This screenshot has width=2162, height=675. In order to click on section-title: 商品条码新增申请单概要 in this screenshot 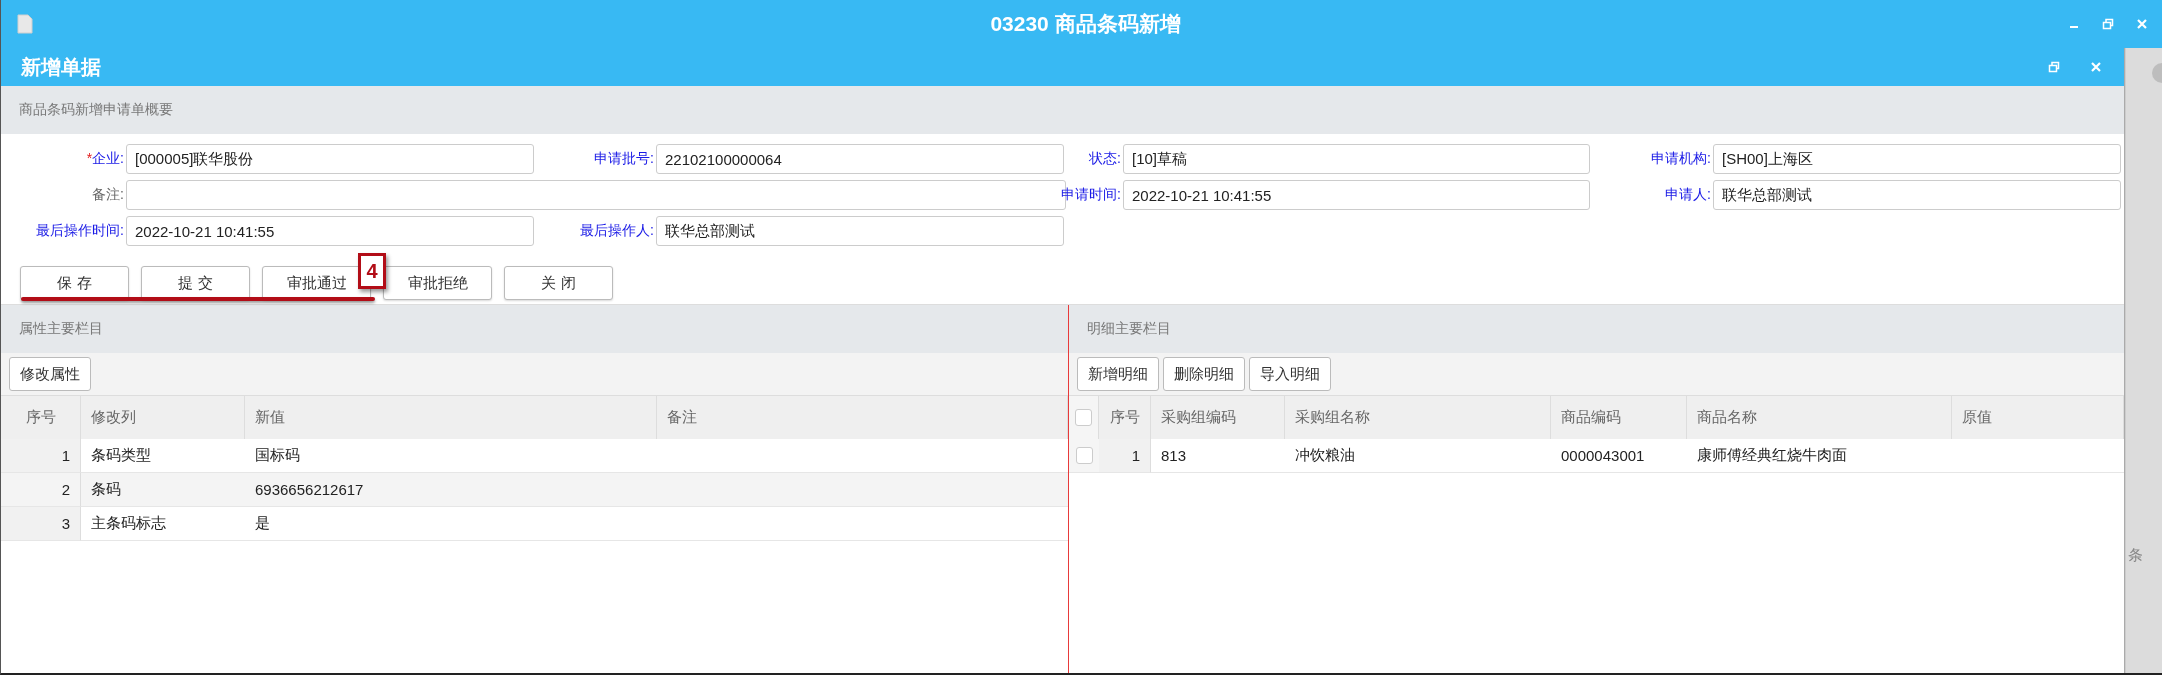, I will do `click(96, 110)`.